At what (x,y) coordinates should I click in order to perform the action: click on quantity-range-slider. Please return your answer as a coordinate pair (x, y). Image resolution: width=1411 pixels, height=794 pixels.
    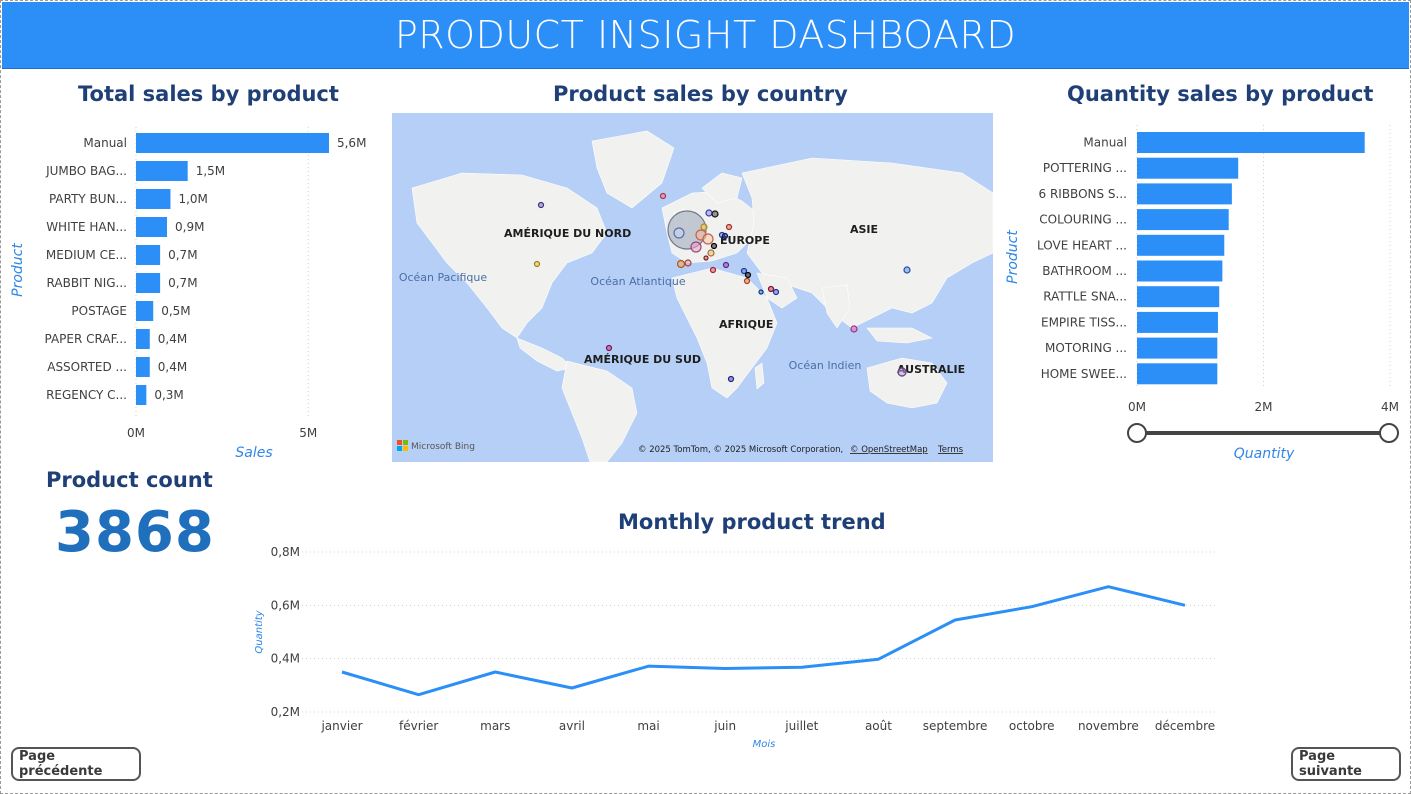
    Looking at the image, I should click on (1263, 433).